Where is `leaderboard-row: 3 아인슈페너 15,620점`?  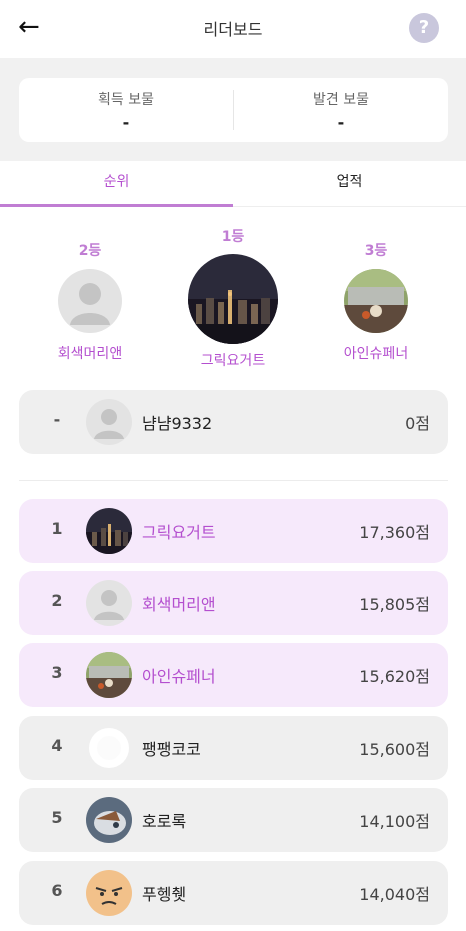
leaderboard-row: 3 아인슈페너 15,620점 is located at coordinates (233, 675).